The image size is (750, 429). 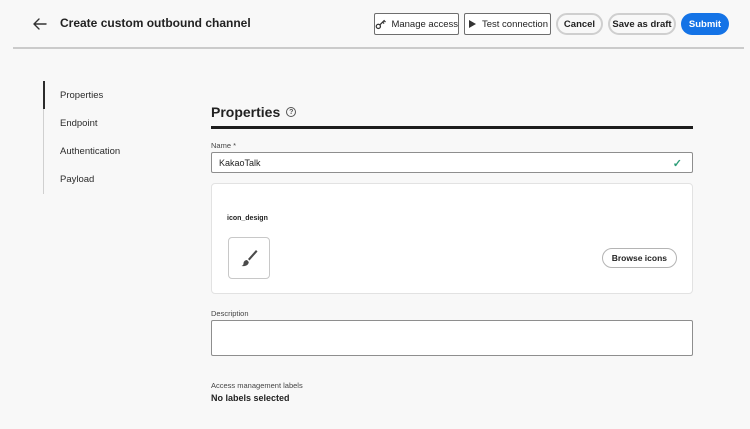 I want to click on manage-access-label: Manage access, so click(x=424, y=24).